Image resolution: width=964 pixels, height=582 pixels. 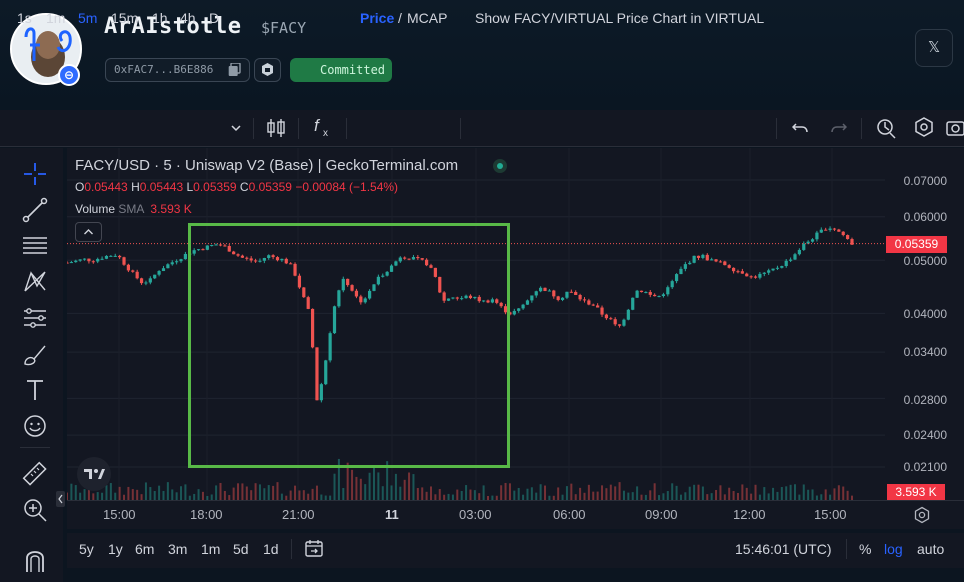 What do you see at coordinates (427, 18) in the screenshot?
I see `mcap-toggle: MCAP` at bounding box center [427, 18].